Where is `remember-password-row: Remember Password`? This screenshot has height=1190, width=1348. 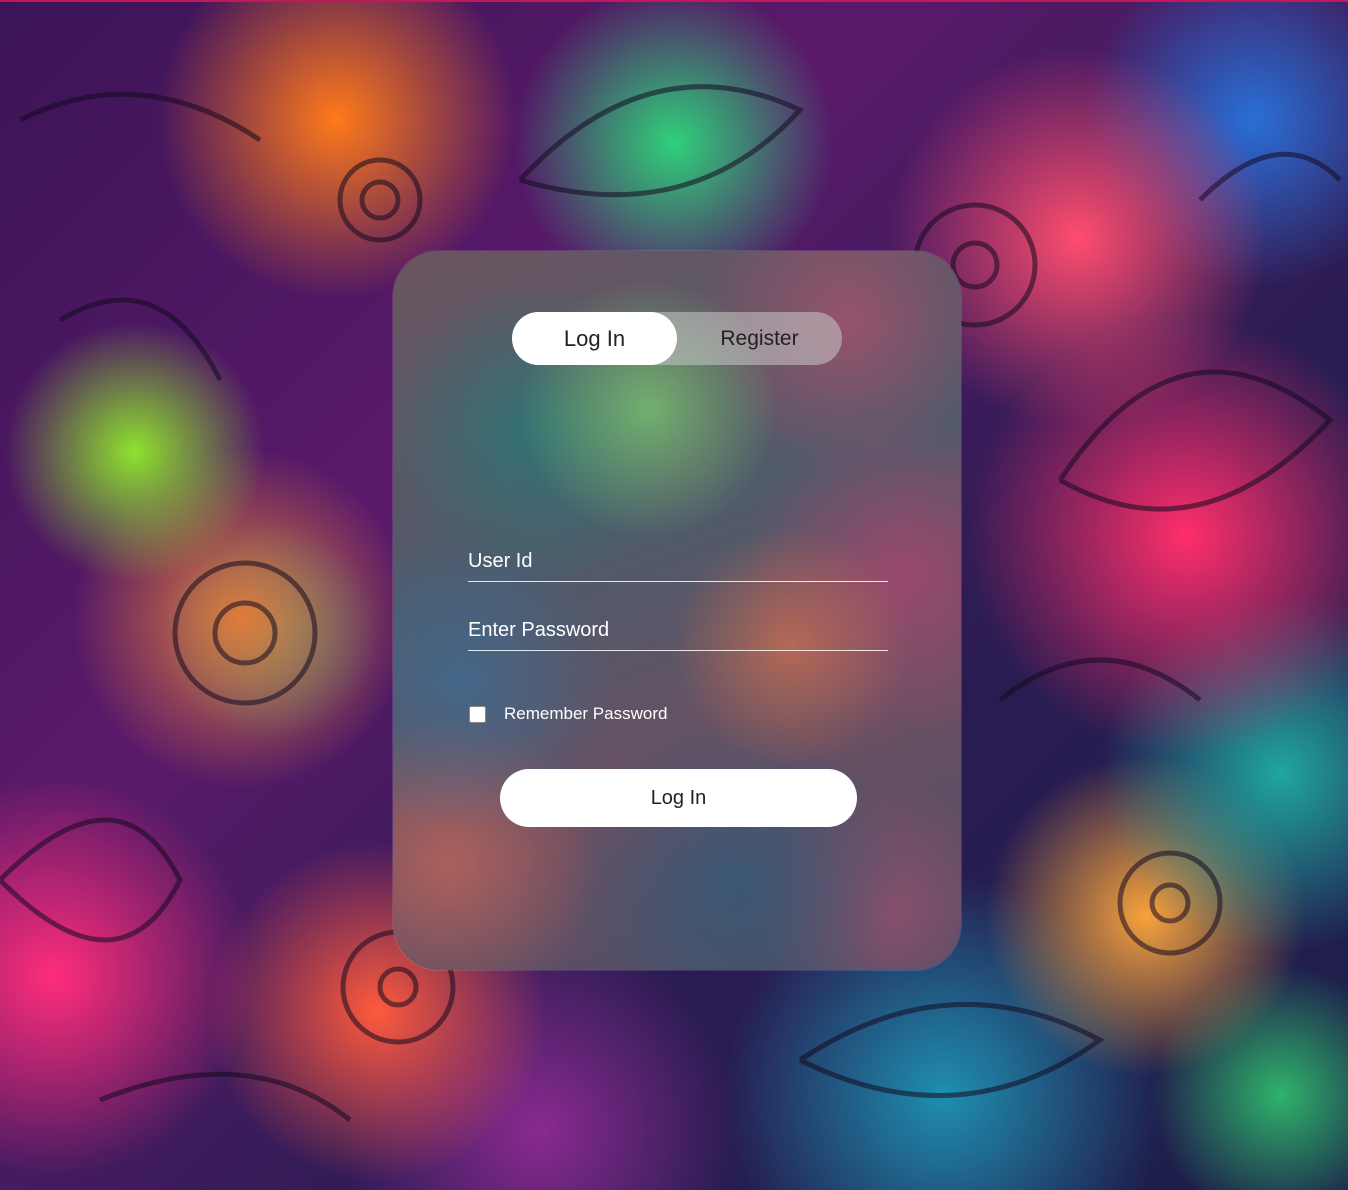
remember-password-row: Remember Password is located at coordinates (568, 714).